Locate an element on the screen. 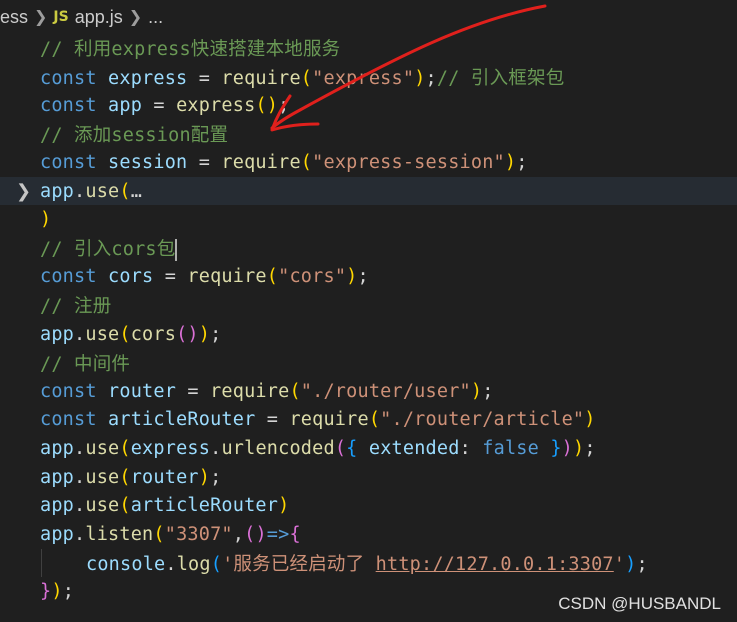 This screenshot has height=622, width=737. code-token: // 引入cors包 is located at coordinates (108, 250).